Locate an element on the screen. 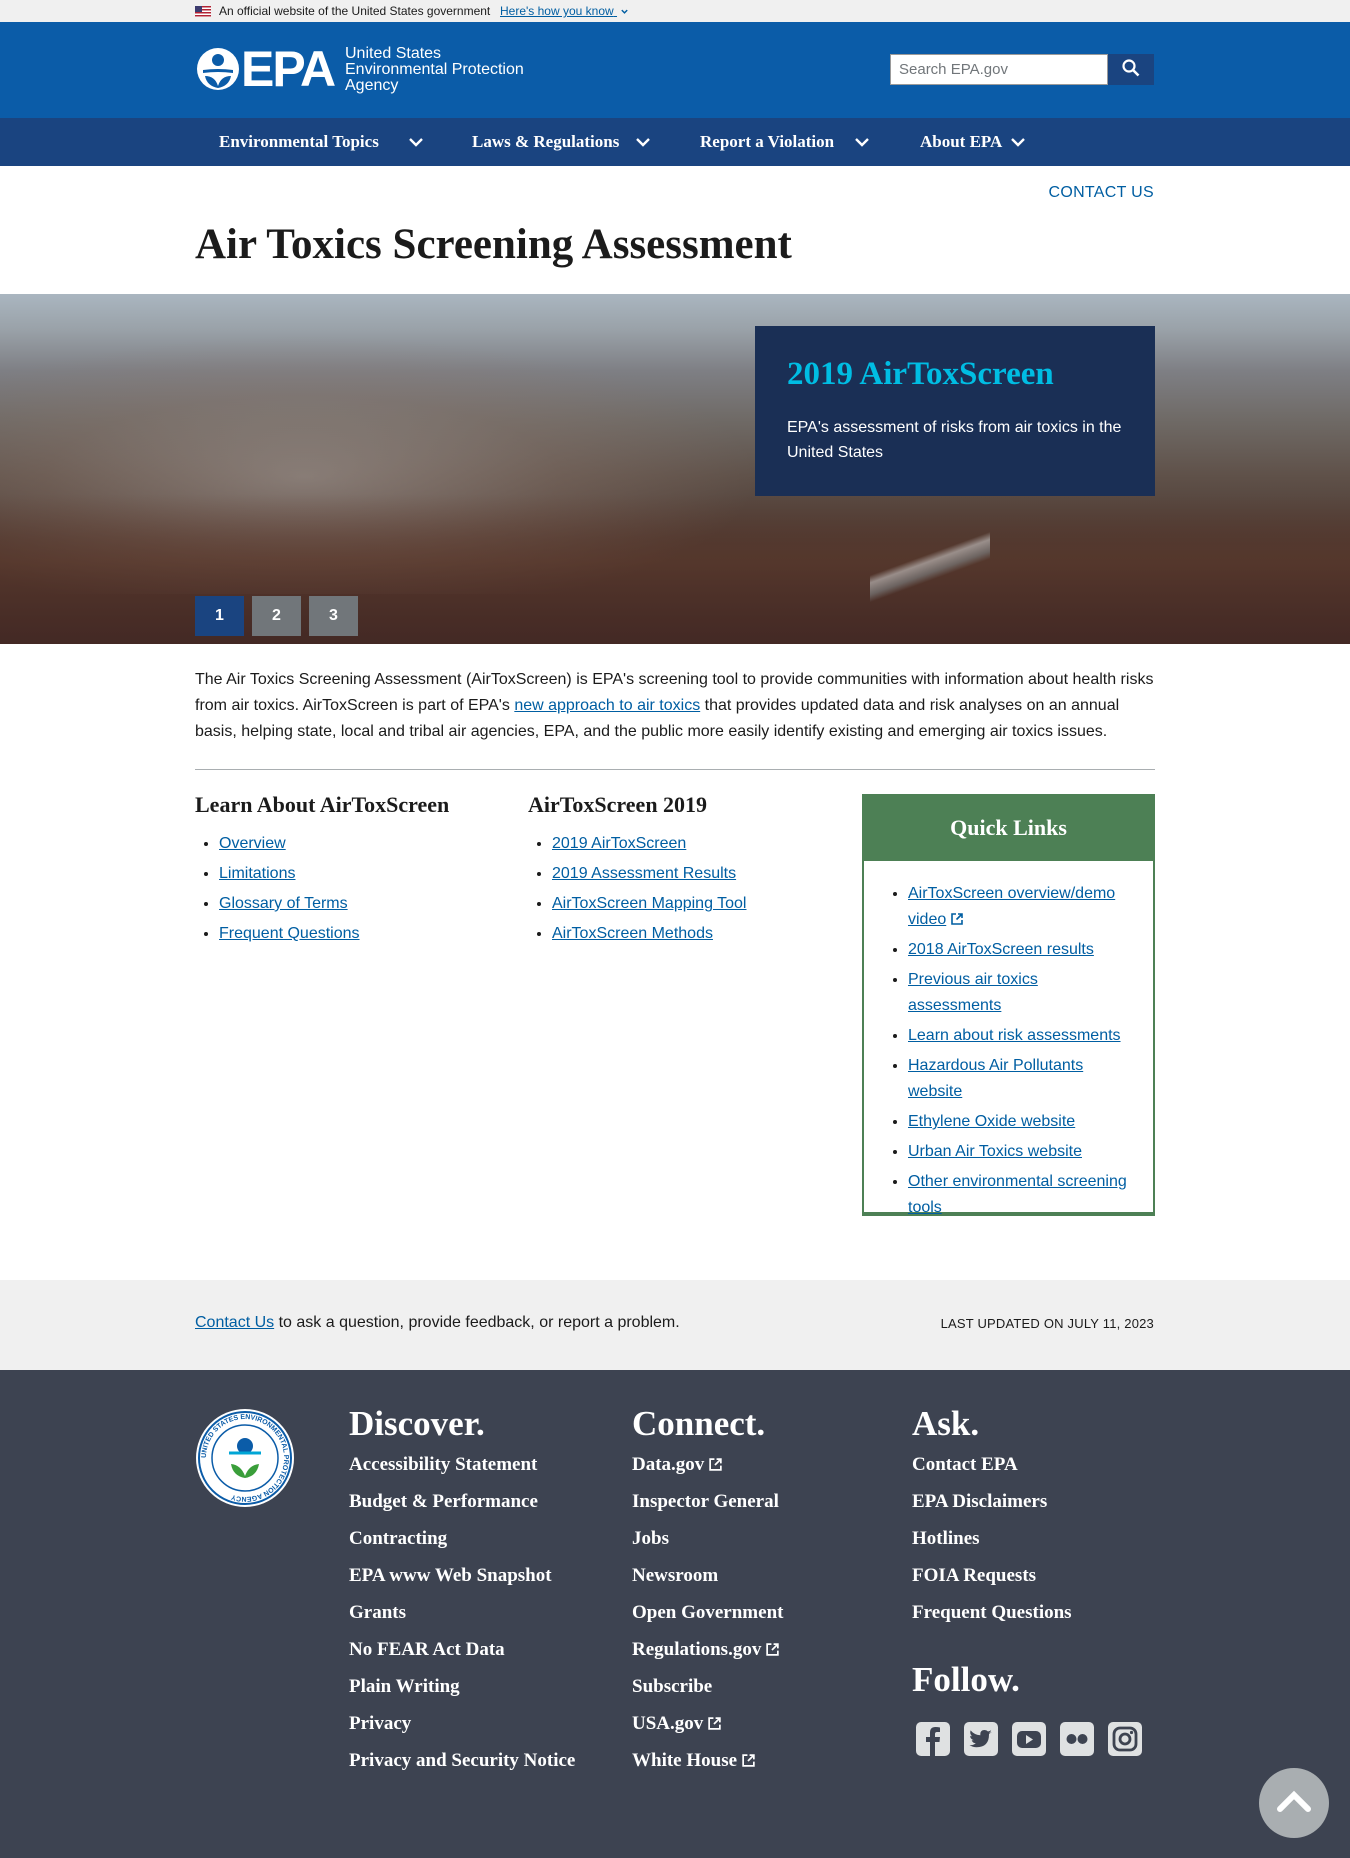 The height and width of the screenshot is (1858, 1350). slide-3-button: 3 is located at coordinates (333, 616).